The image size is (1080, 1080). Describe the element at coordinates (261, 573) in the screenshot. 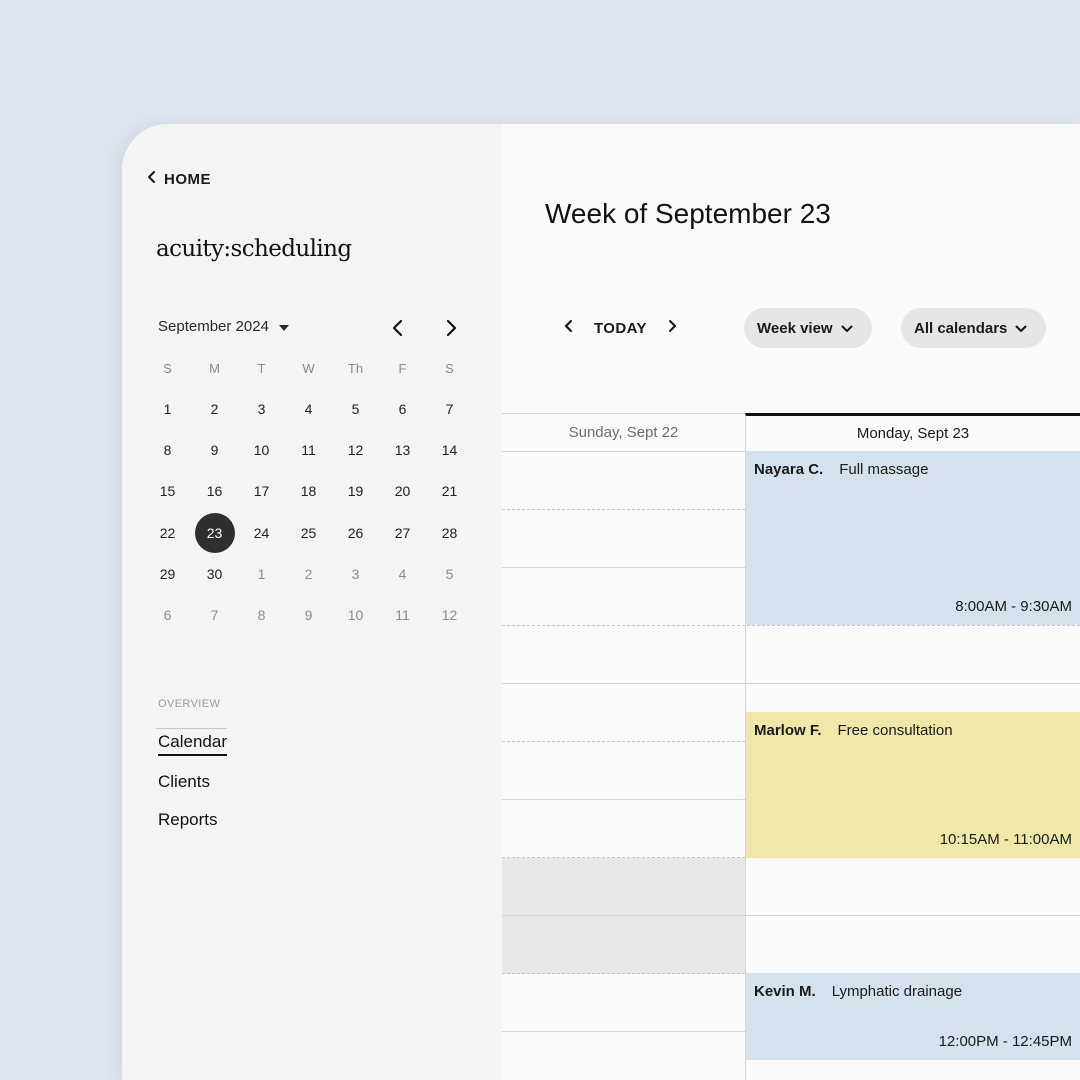

I see `calendar-day-next-month: 1` at that location.